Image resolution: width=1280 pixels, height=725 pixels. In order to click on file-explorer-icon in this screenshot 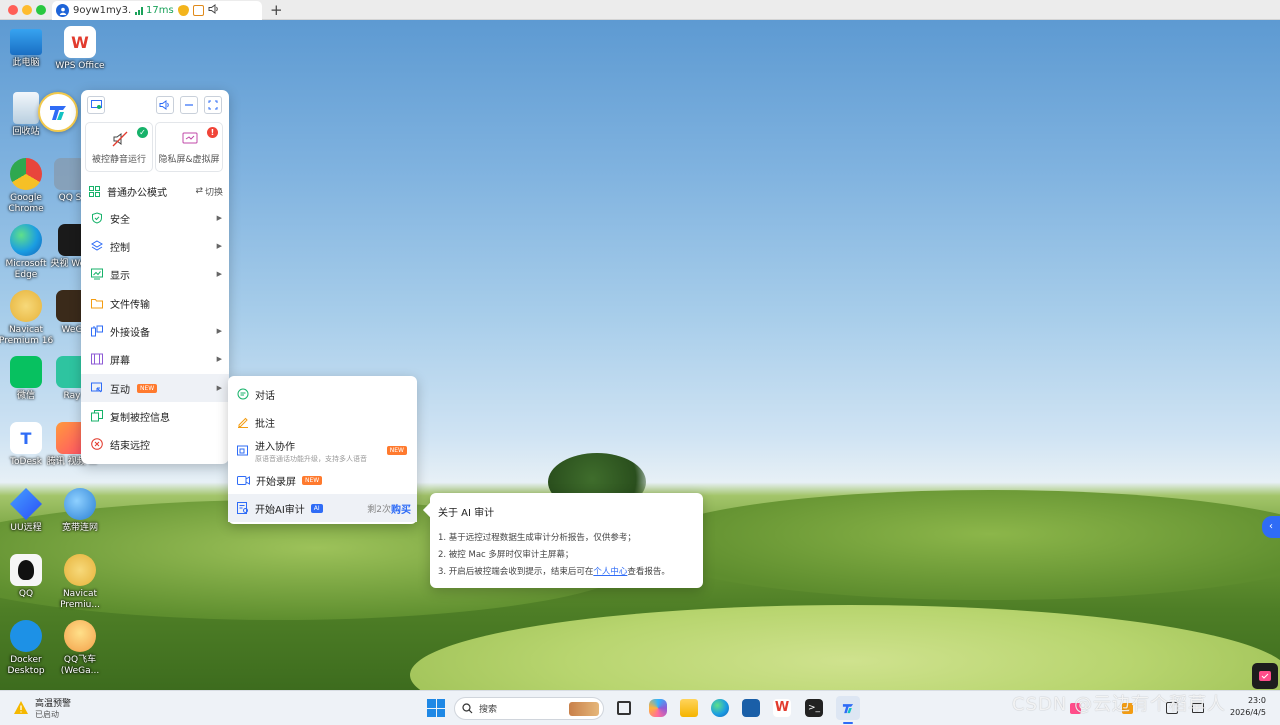, I will do `click(689, 708)`.